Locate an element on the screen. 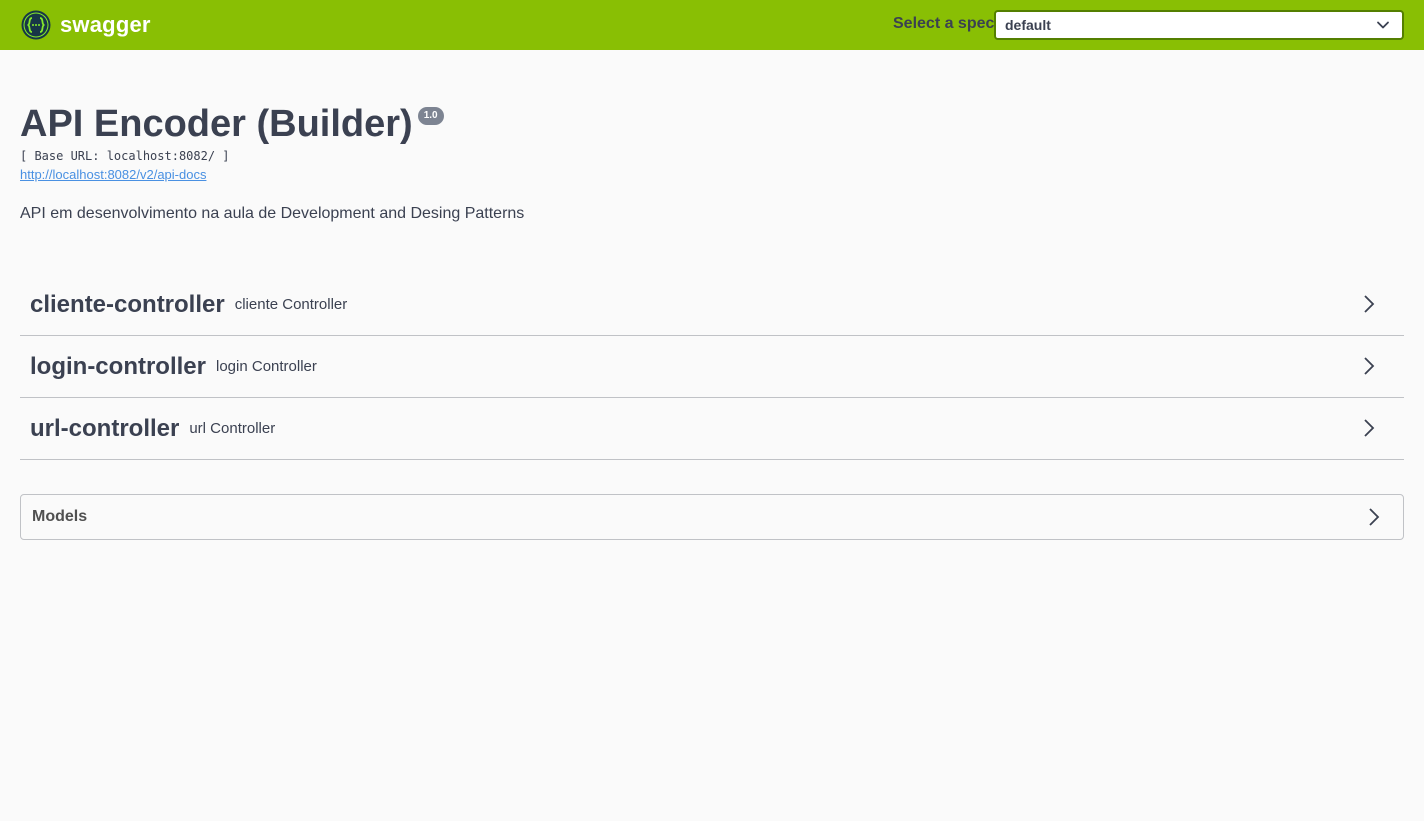 The image size is (1424, 821). tag-name: url-controller is located at coordinates (105, 428).